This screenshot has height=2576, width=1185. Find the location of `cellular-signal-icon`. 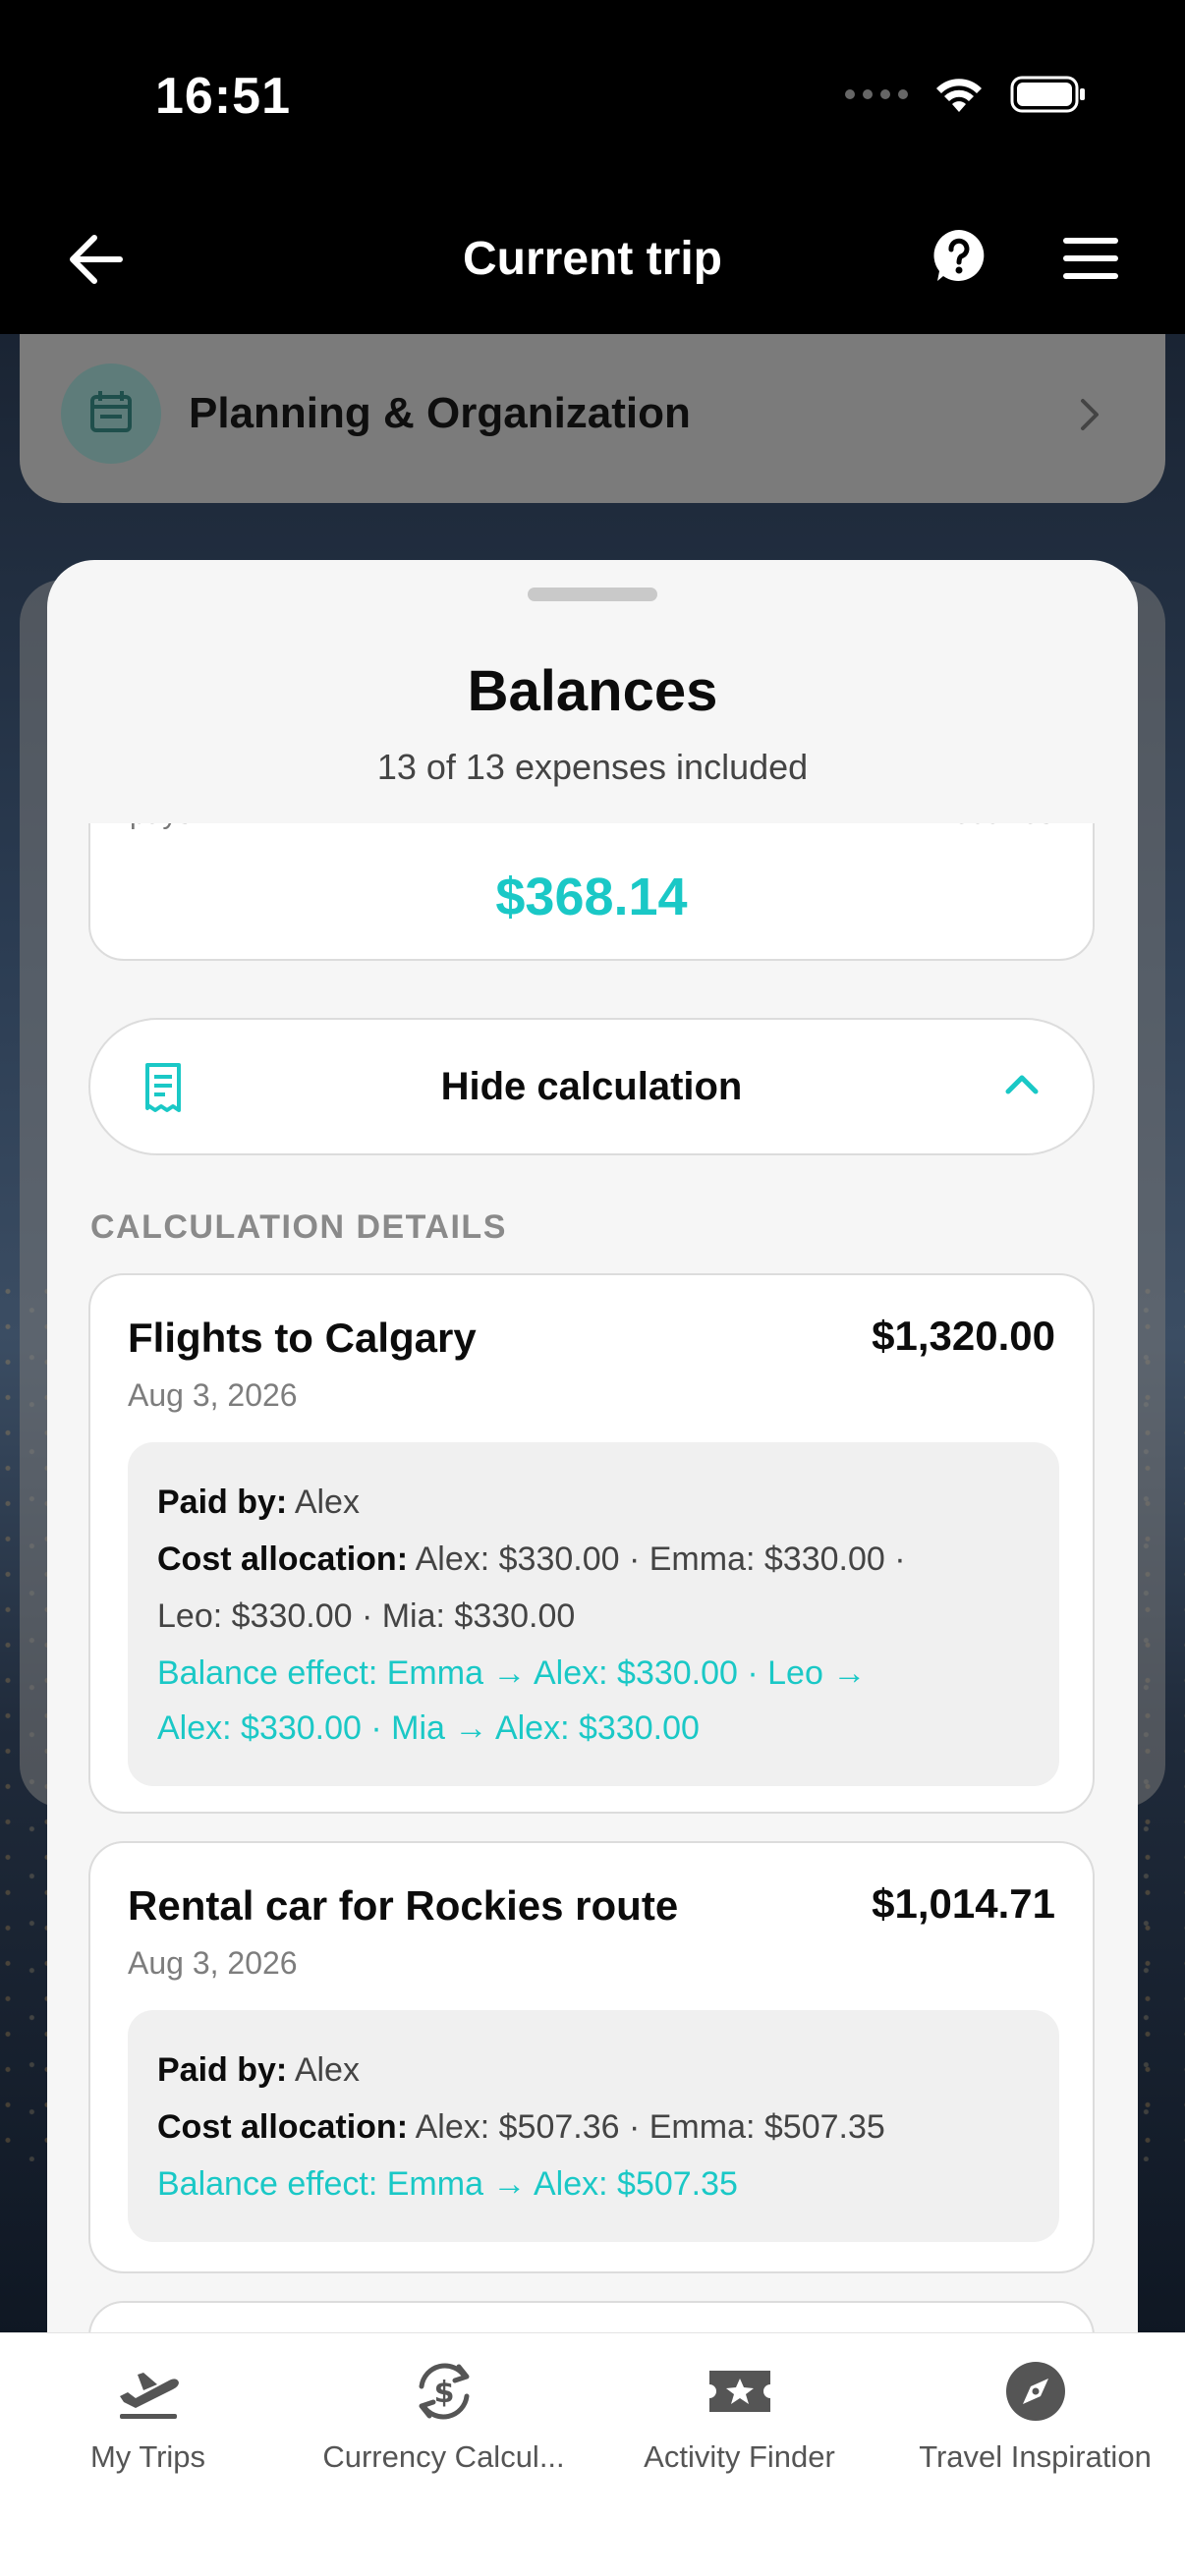

cellular-signal-icon is located at coordinates (877, 94).